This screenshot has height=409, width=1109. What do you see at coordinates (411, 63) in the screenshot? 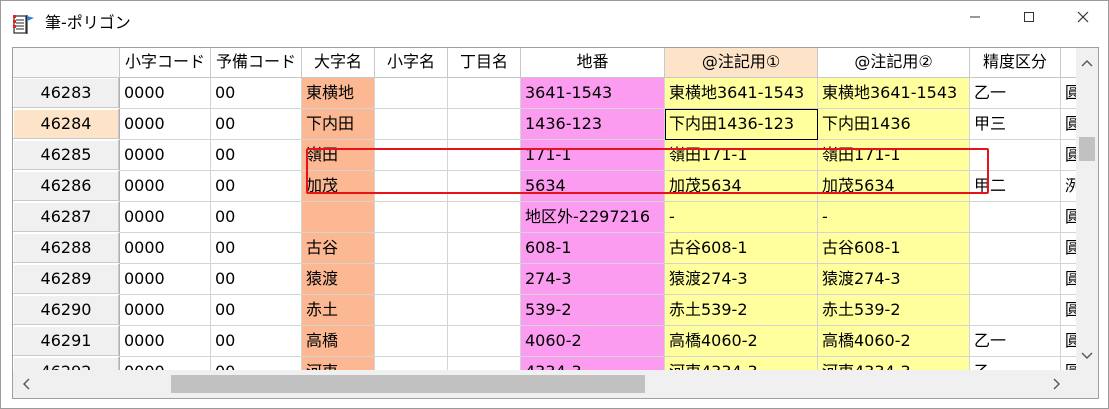
I see `column-header-koaza: 小字名` at bounding box center [411, 63].